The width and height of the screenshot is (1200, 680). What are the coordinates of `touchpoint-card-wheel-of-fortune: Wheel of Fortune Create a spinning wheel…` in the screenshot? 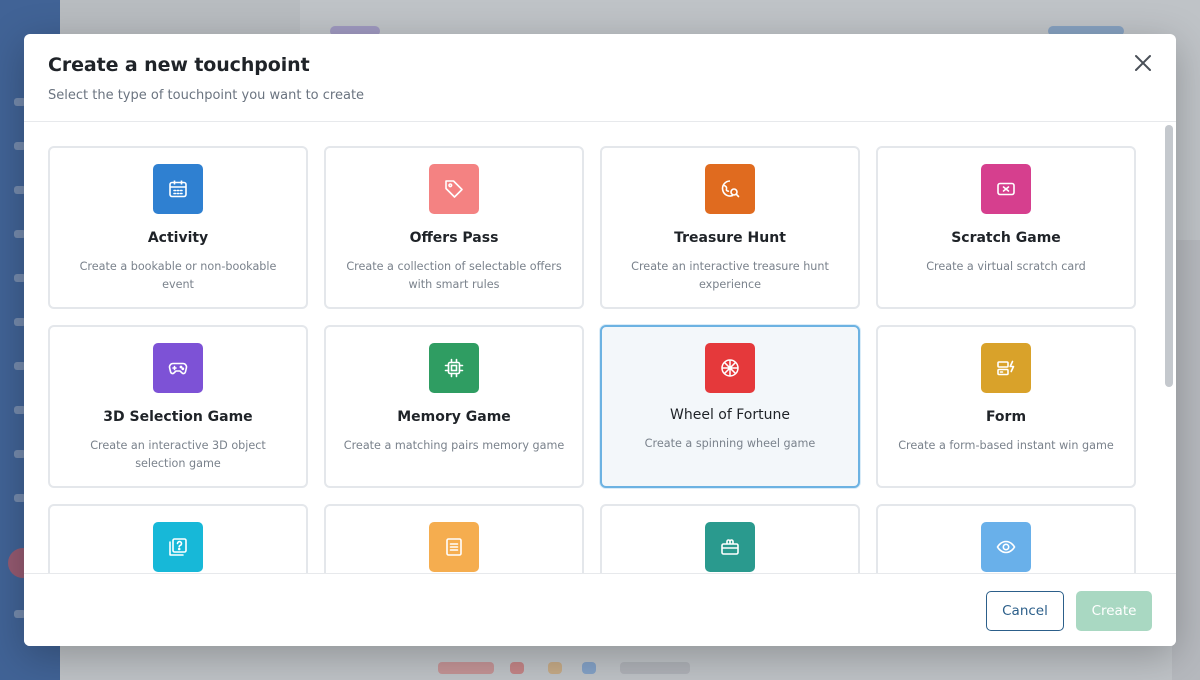 It's located at (730, 406).